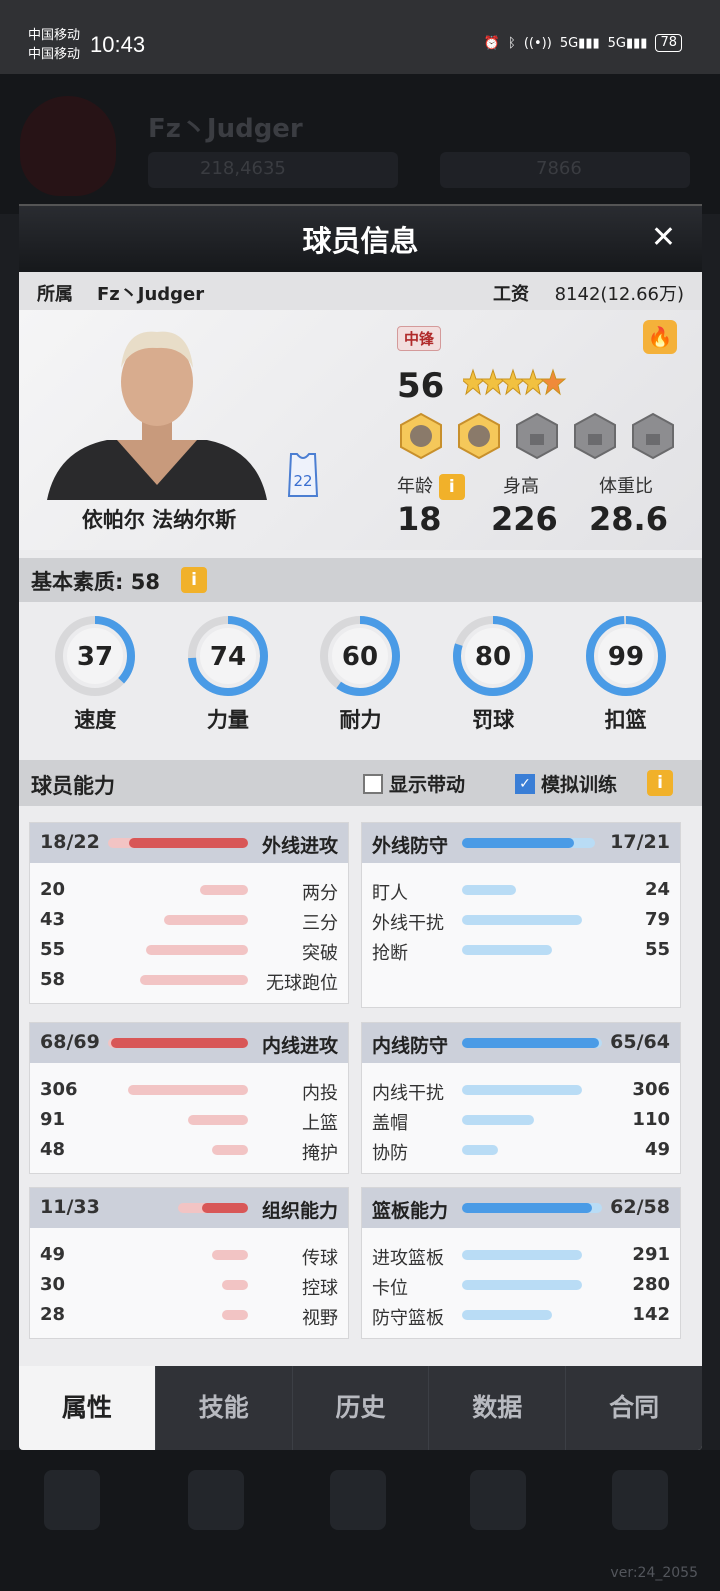 Image resolution: width=720 pixels, height=1591 pixels. What do you see at coordinates (633, 1408) in the screenshot?
I see `tab-4: 合同` at bounding box center [633, 1408].